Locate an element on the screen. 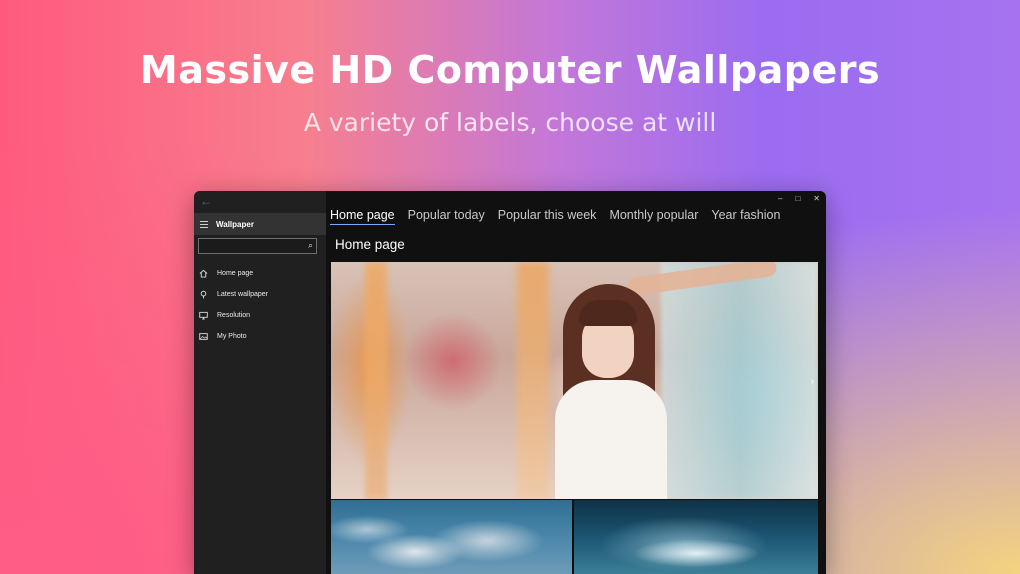 The height and width of the screenshot is (574, 1020). window-controls: – □ ✕ is located at coordinates (799, 198).